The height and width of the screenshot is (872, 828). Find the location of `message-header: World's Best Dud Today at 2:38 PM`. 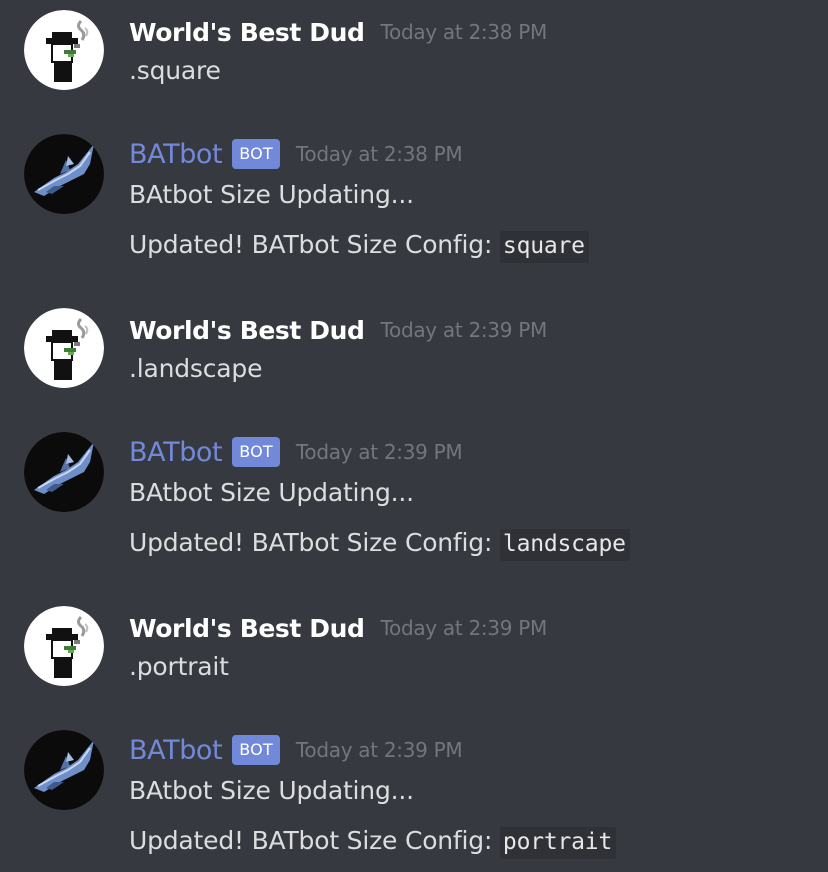

message-header: World's Best Dud Today at 2:38 PM is located at coordinates (338, 32).